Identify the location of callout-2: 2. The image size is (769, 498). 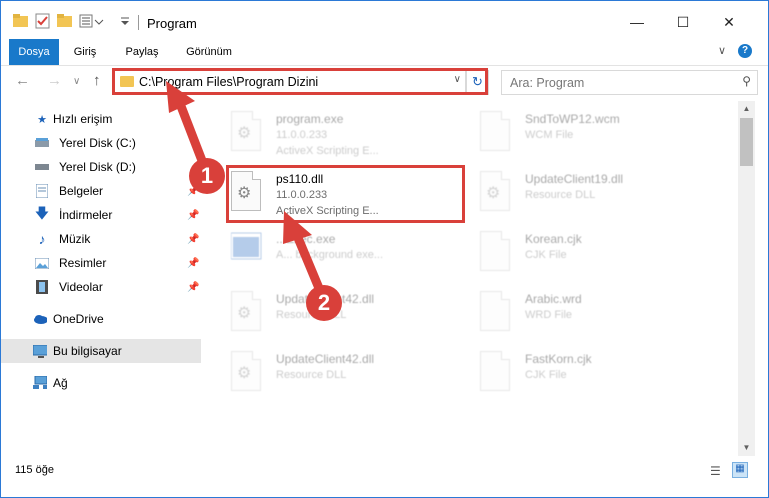
(324, 303).